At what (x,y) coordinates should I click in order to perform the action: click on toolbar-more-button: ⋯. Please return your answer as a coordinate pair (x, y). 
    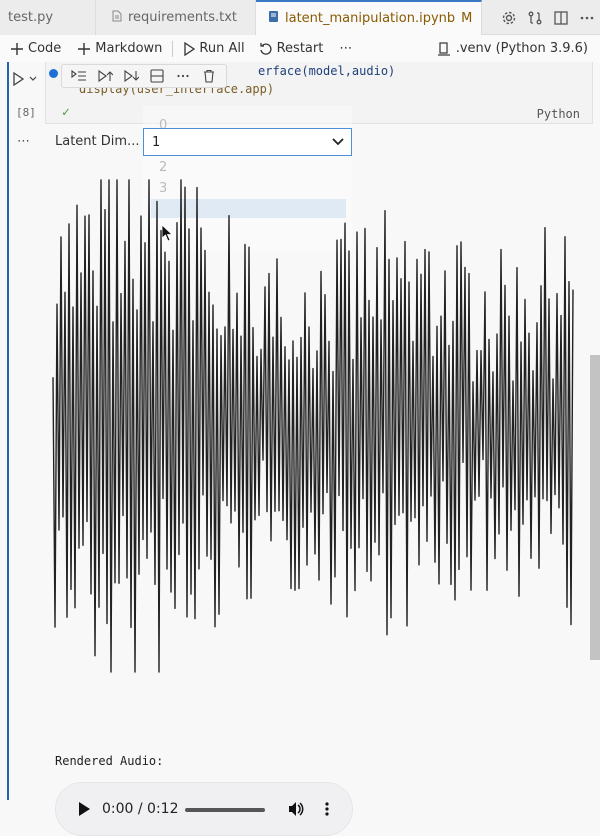
    Looking at the image, I should click on (345, 48).